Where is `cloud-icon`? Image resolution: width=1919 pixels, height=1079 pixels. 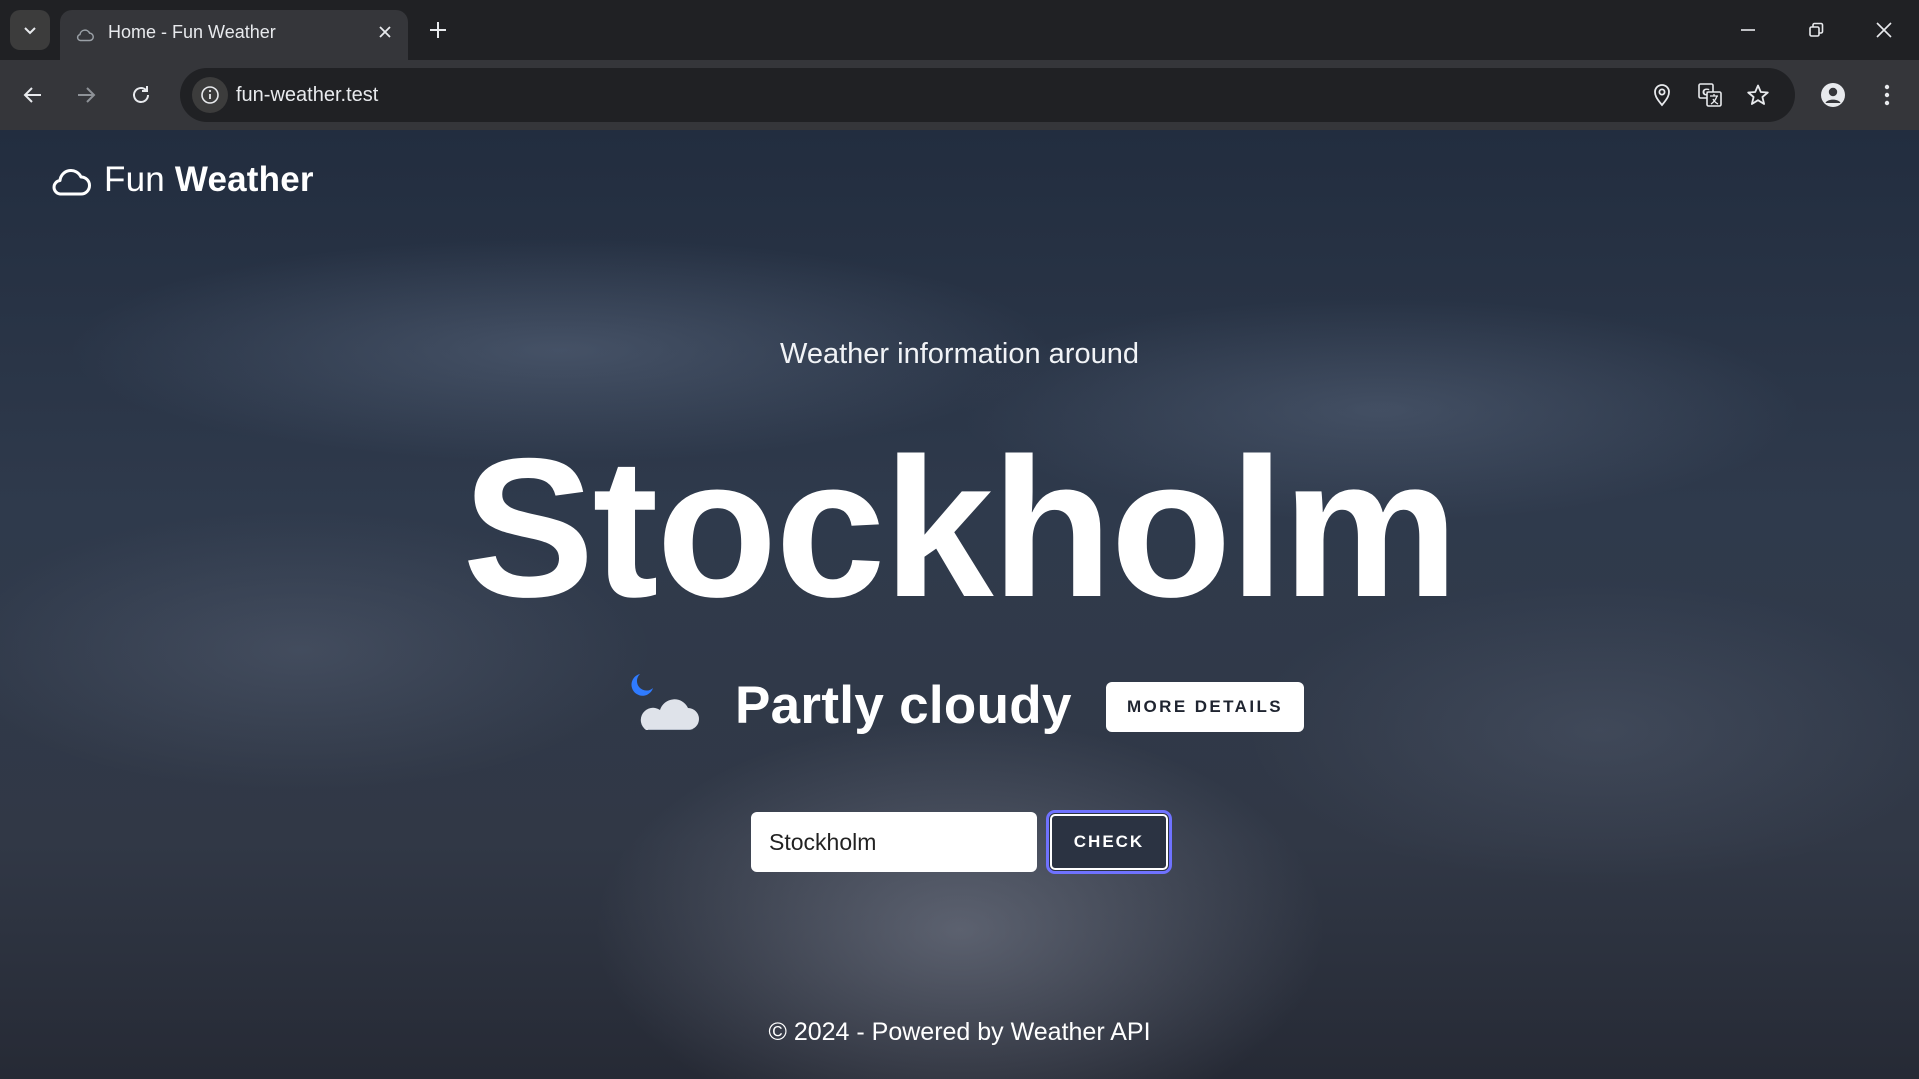 cloud-icon is located at coordinates (71, 182).